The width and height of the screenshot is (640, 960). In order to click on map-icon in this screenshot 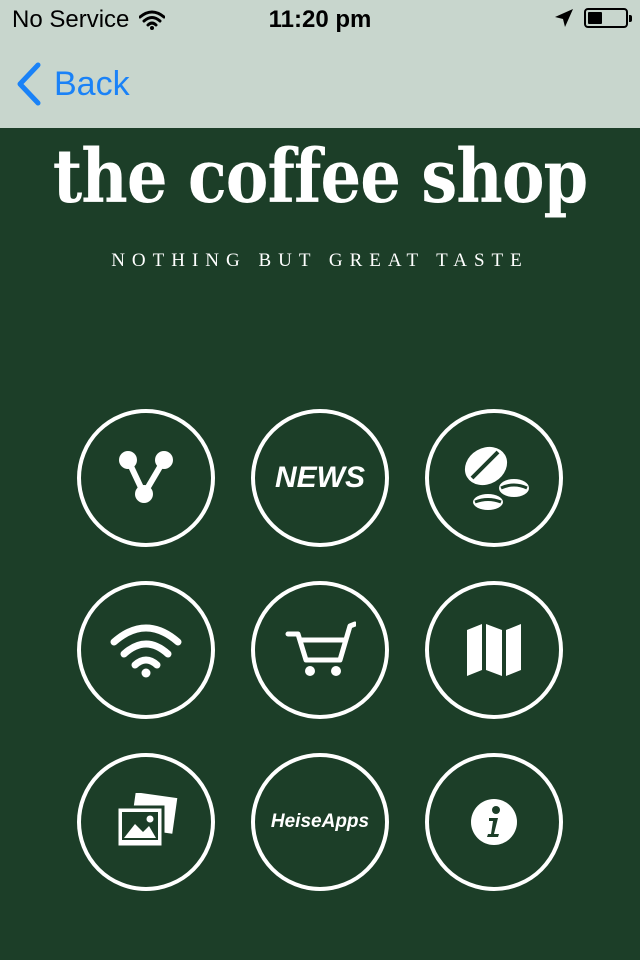, I will do `click(494, 650)`.